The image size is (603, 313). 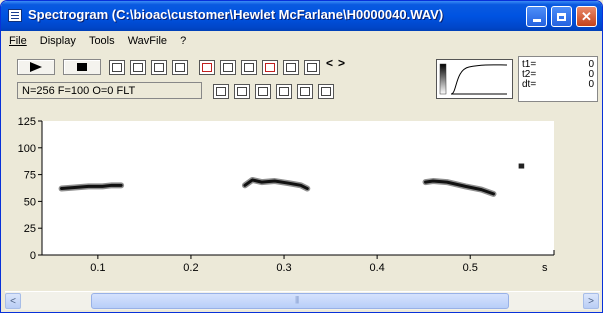 I want to click on band4-icon, so click(x=284, y=91).